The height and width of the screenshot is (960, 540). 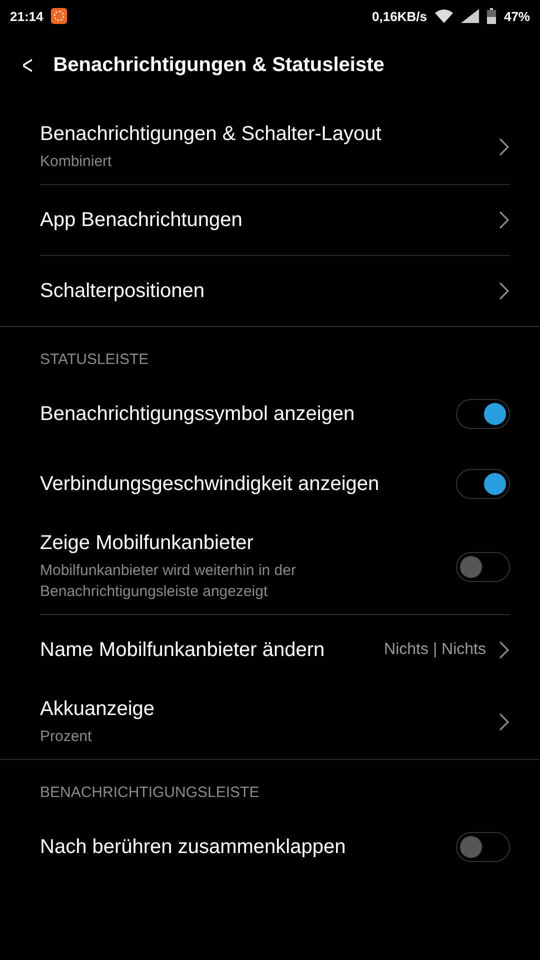 What do you see at coordinates (149, 792) in the screenshot?
I see `section-heading: BENACHRICHTIGUNGSLEISTE` at bounding box center [149, 792].